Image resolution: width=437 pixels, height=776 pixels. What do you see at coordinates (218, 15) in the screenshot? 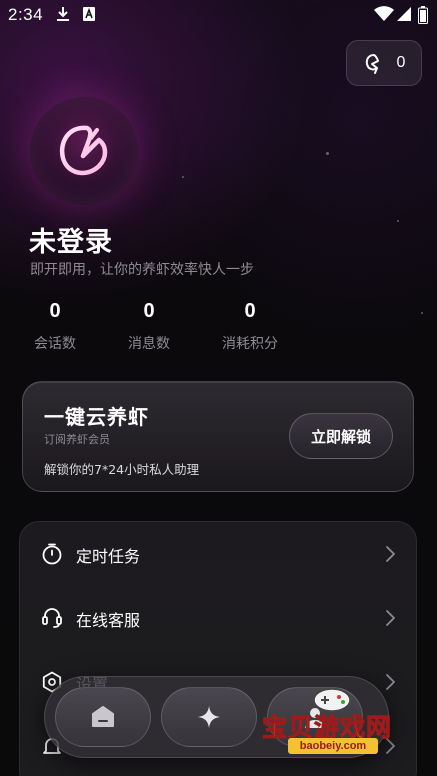
I see `status-bar: 2:34` at bounding box center [218, 15].